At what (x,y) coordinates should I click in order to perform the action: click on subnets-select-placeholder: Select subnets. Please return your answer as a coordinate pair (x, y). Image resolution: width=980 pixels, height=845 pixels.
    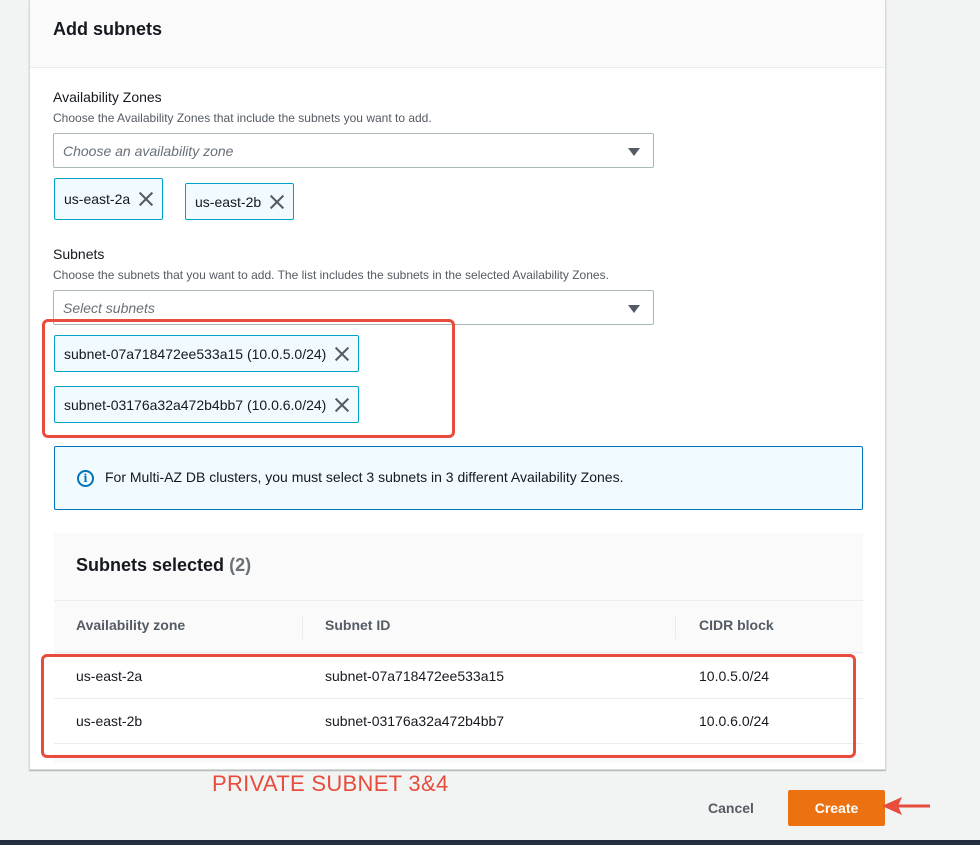
    Looking at the image, I should click on (109, 308).